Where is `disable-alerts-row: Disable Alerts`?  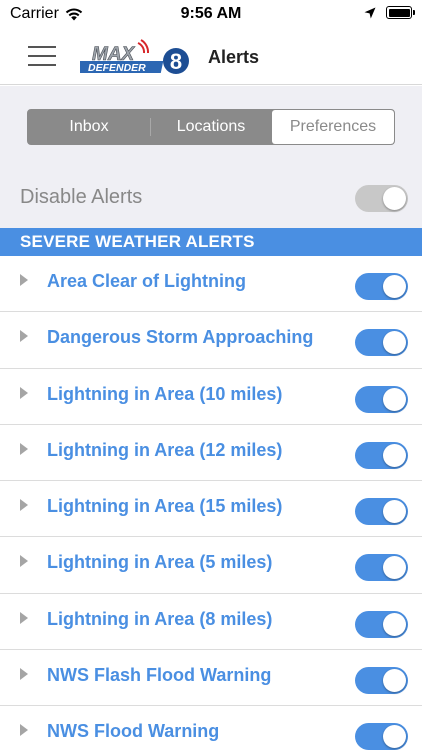
disable-alerts-row: Disable Alerts is located at coordinates (211, 199).